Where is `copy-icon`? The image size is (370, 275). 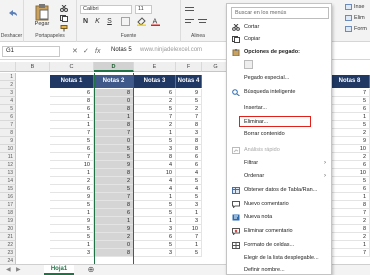 copy-icon is located at coordinates (64, 18).